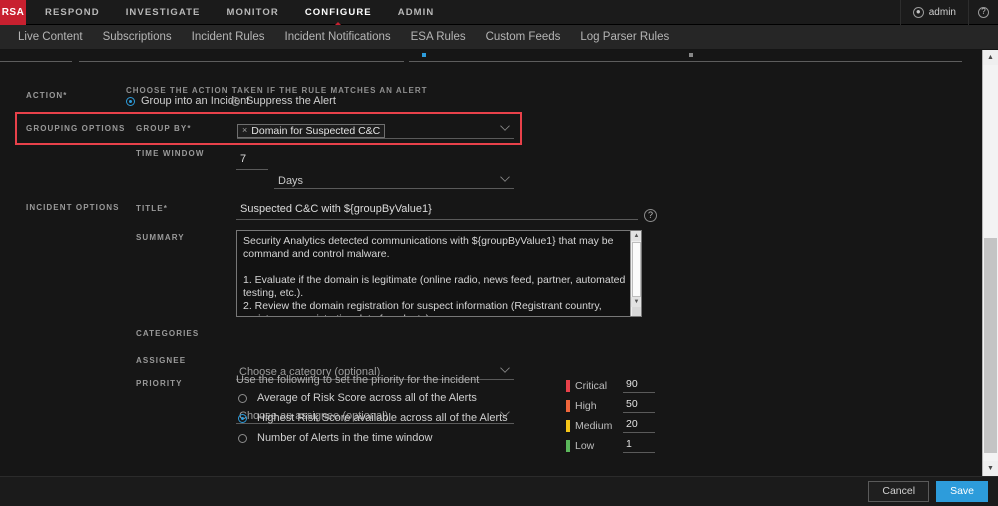 The height and width of the screenshot is (506, 998). What do you see at coordinates (591, 385) in the screenshot?
I see `critical-label: Critical` at bounding box center [591, 385].